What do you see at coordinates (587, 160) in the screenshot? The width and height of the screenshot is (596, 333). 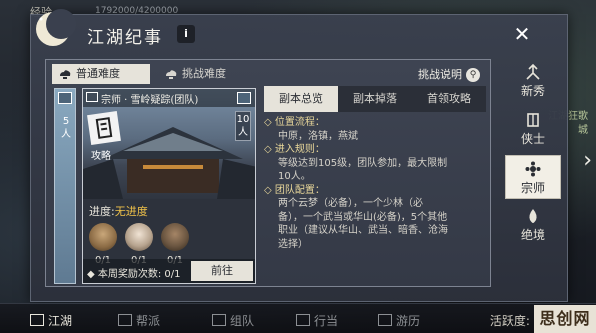 I see `chevron-right-icon: ›` at bounding box center [587, 160].